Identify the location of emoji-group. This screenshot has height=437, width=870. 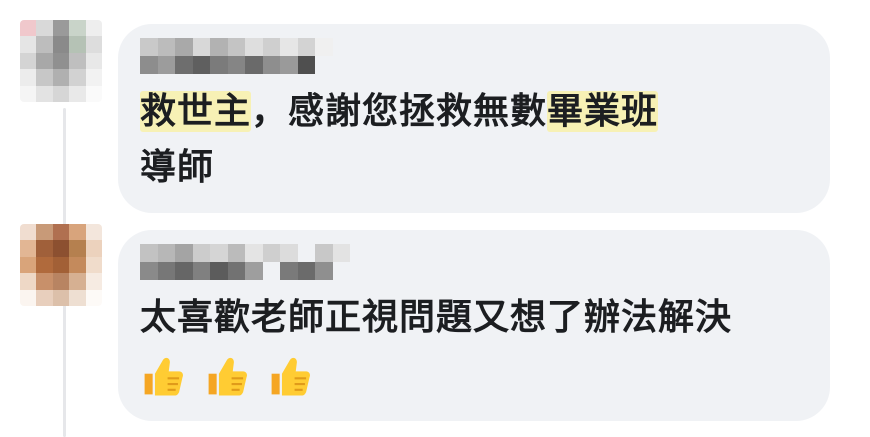
(228, 375).